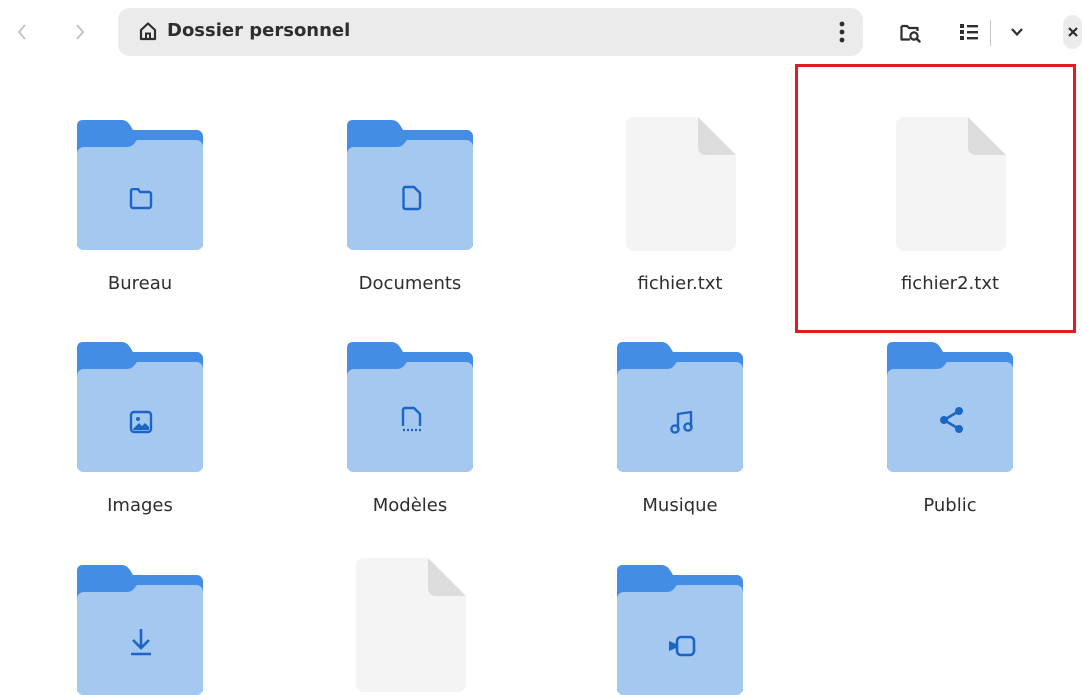 The width and height of the screenshot is (1082, 695). I want to click on item-label: Bureau, so click(140, 283).